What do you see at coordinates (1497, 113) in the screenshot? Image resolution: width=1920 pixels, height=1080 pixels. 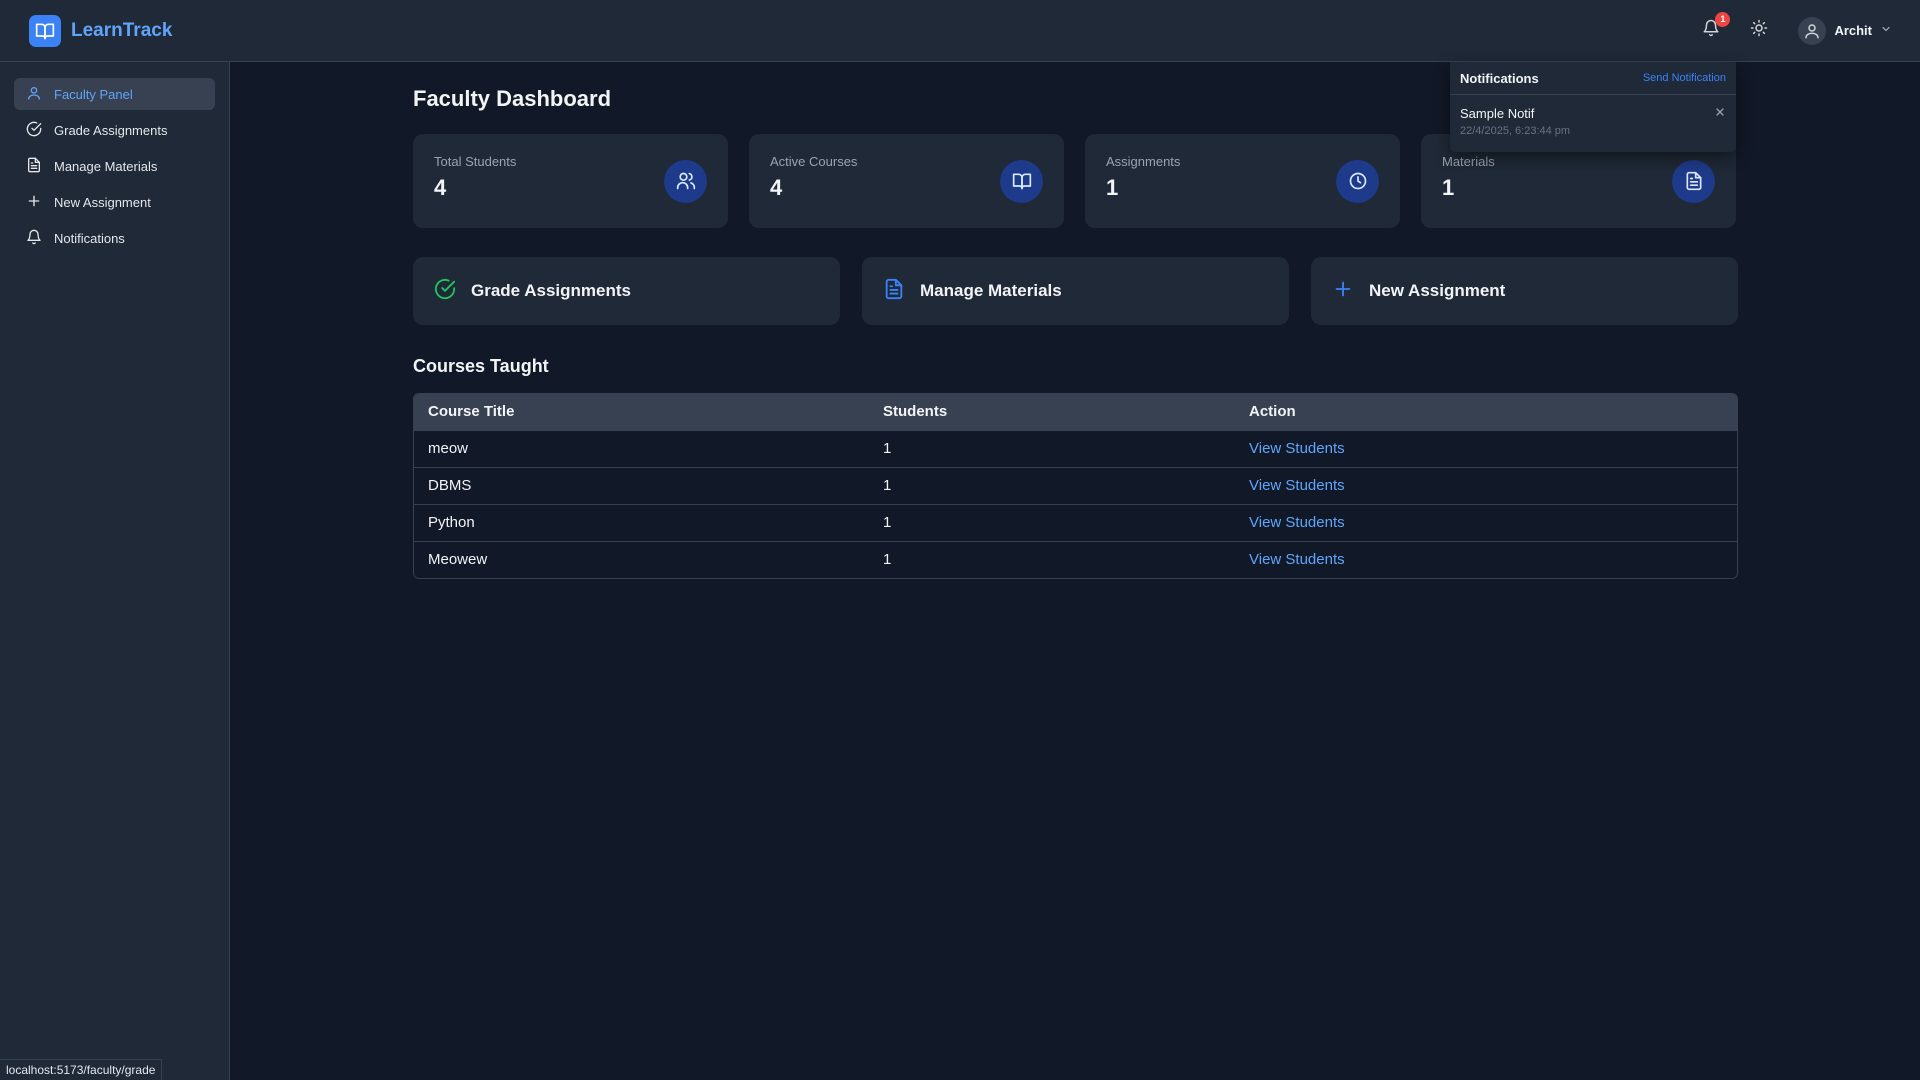 I see `notification-message: Sample Notif` at bounding box center [1497, 113].